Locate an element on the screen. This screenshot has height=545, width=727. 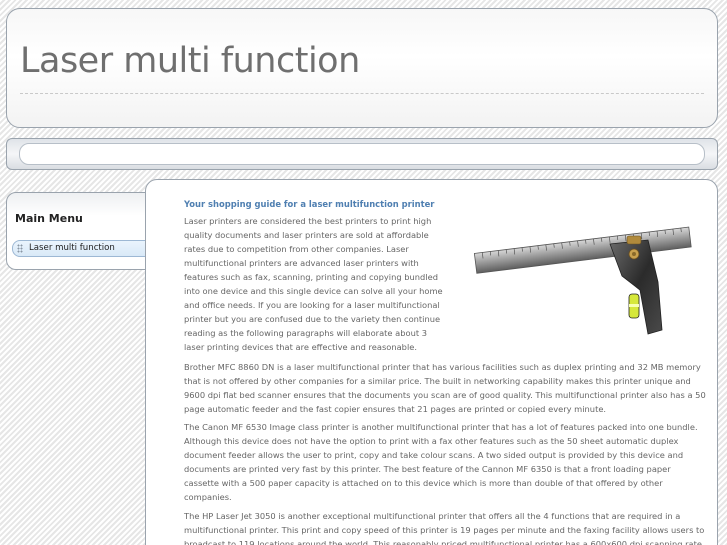
navigation-bar is located at coordinates (362, 154).